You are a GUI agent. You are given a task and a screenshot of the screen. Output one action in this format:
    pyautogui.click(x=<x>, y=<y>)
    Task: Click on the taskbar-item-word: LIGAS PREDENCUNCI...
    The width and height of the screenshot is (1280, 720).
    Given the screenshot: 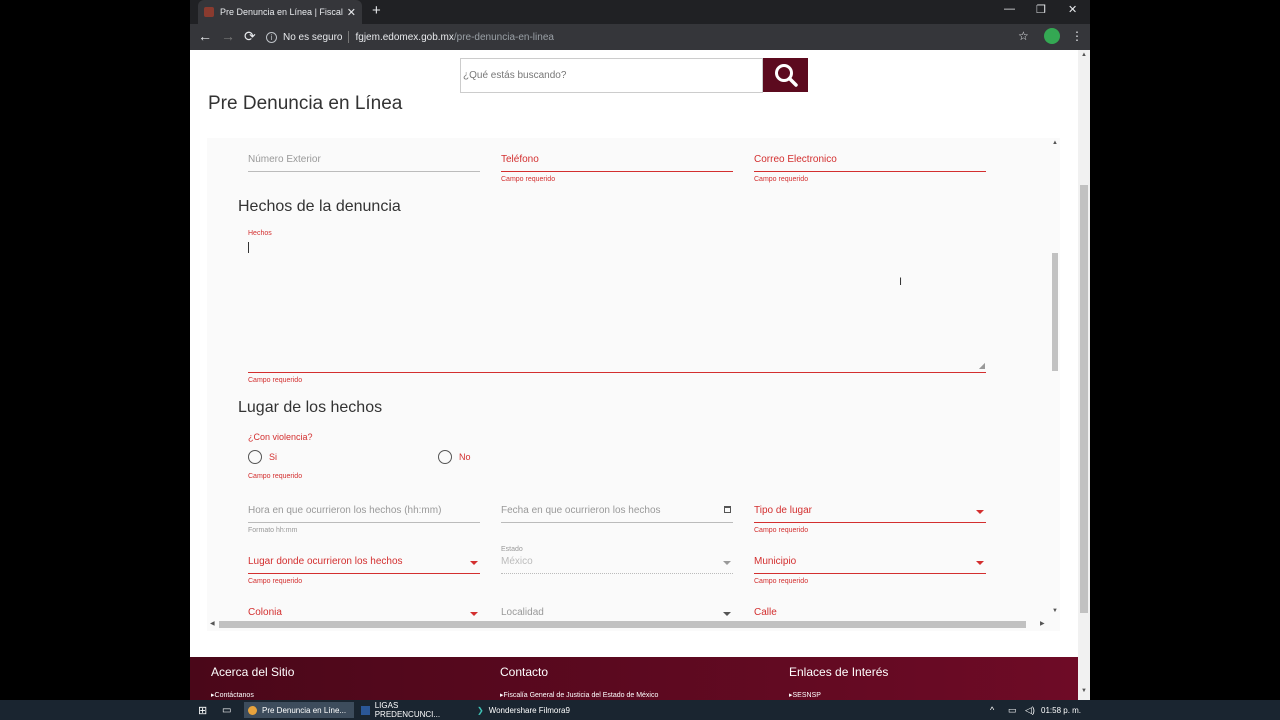 What is the action you would take?
    pyautogui.click(x=412, y=710)
    